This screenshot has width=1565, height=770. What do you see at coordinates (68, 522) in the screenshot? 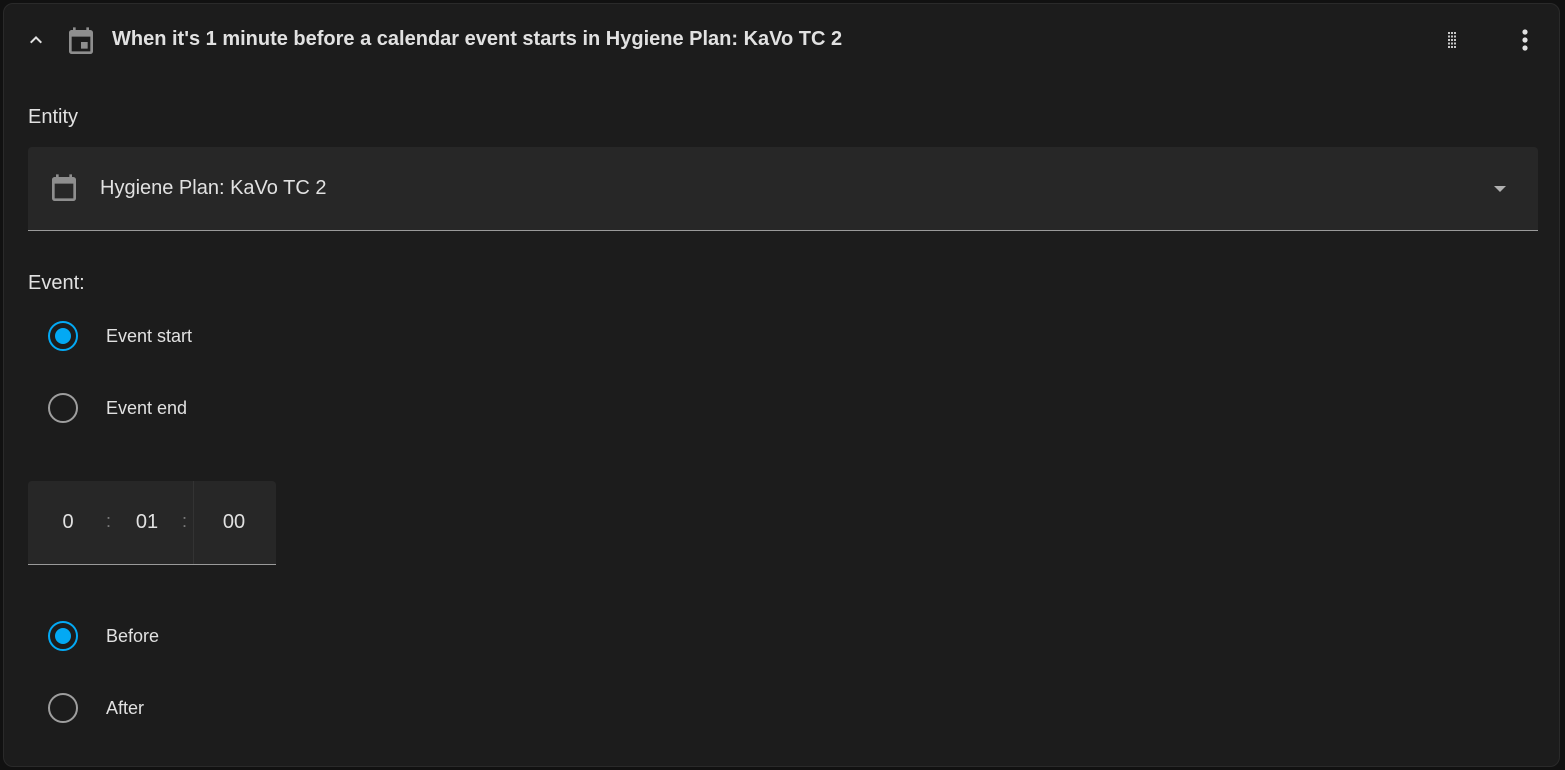
I see `hours-field: 0` at bounding box center [68, 522].